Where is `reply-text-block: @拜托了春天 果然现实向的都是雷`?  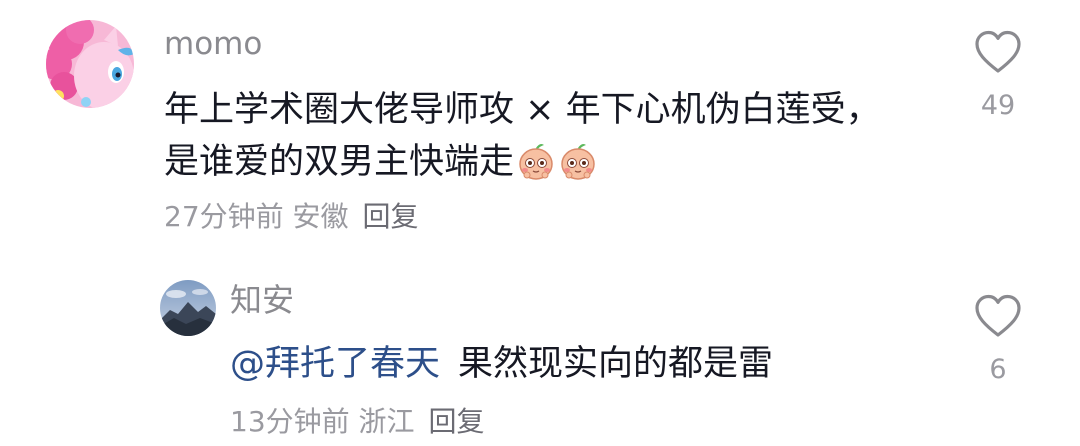
reply-text-block: @拜托了春天 果然现实向的都是雷 is located at coordinates (501, 364).